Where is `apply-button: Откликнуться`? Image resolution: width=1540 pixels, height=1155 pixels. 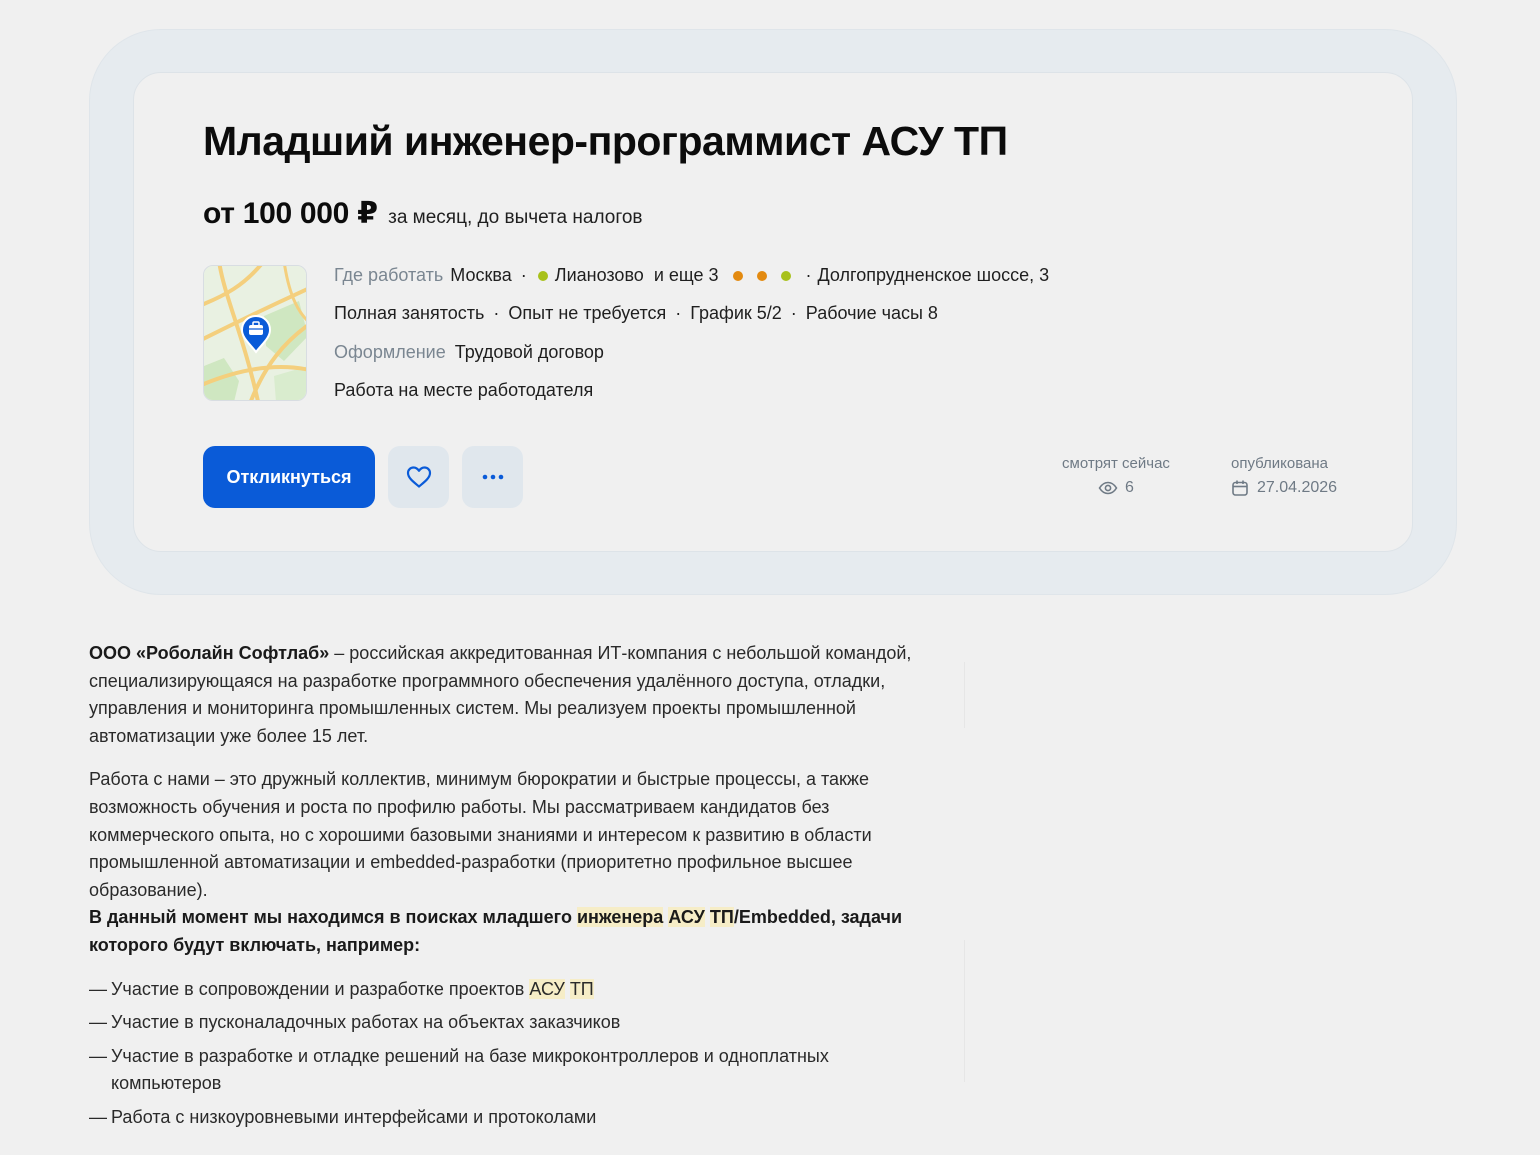 apply-button: Откликнуться is located at coordinates (289, 477).